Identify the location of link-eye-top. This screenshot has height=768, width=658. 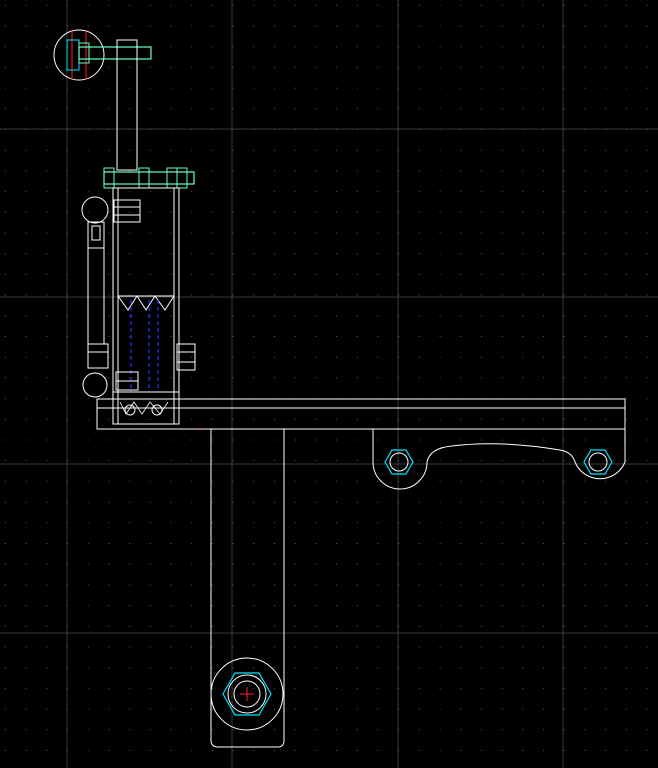
(95, 210).